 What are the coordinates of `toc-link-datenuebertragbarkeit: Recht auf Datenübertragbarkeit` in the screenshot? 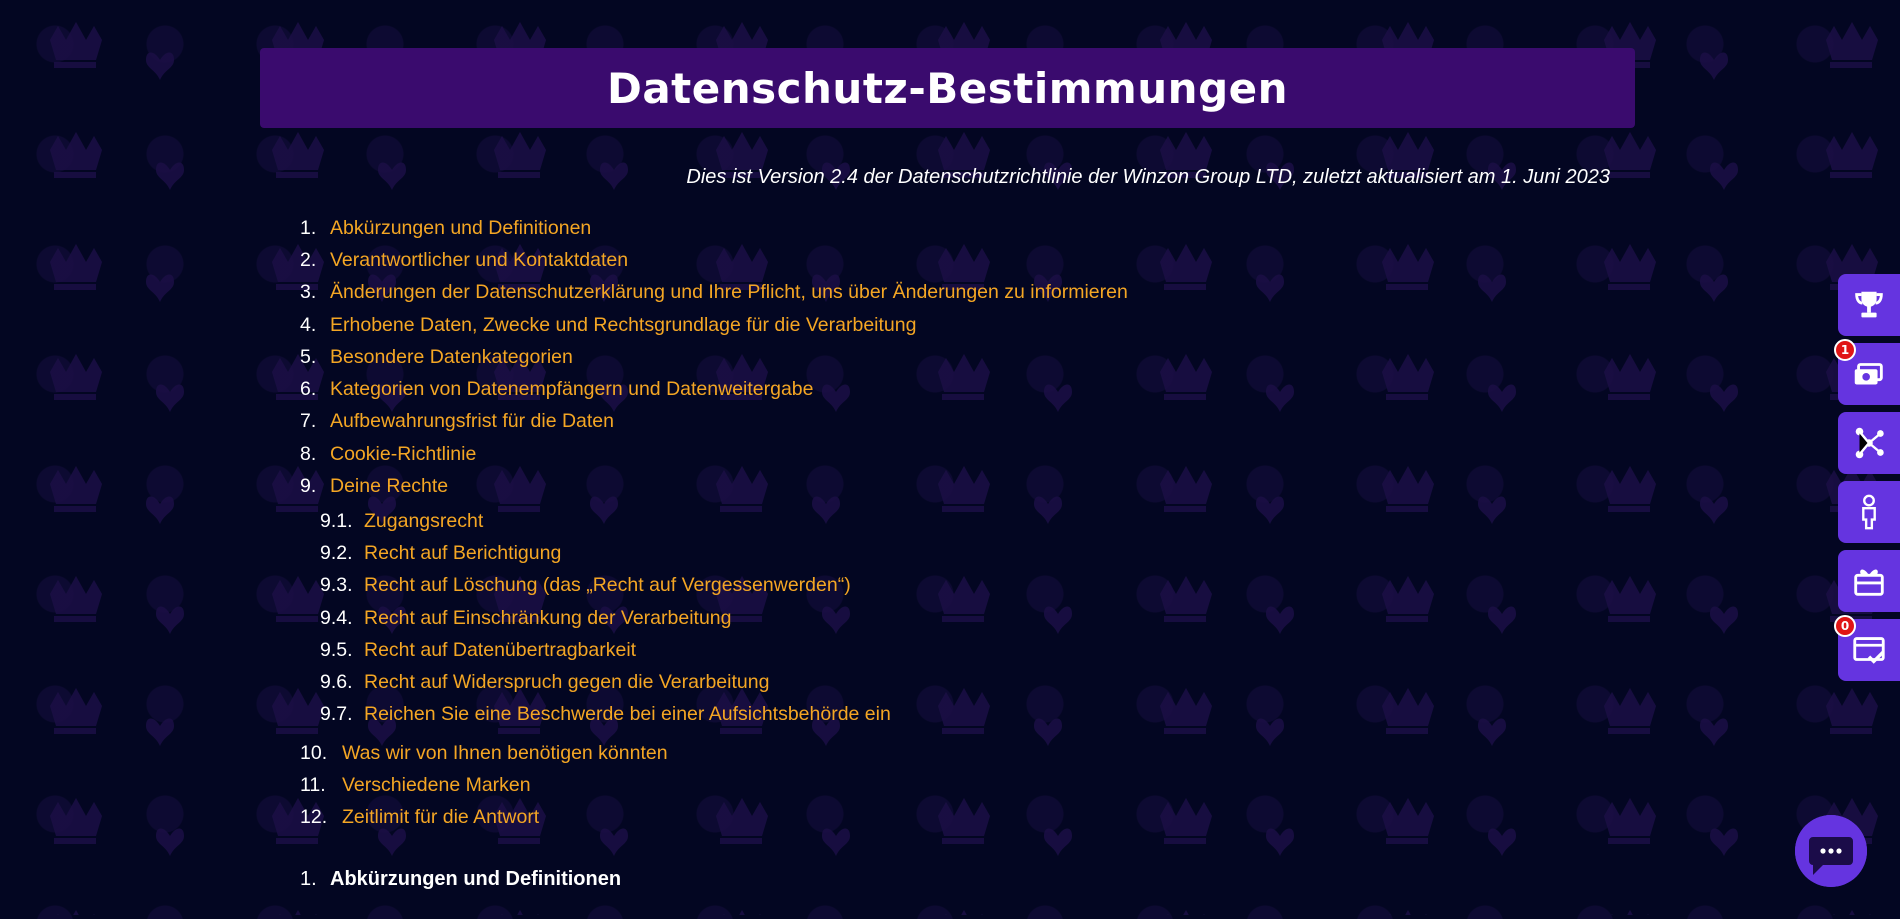 It's located at (500, 650).